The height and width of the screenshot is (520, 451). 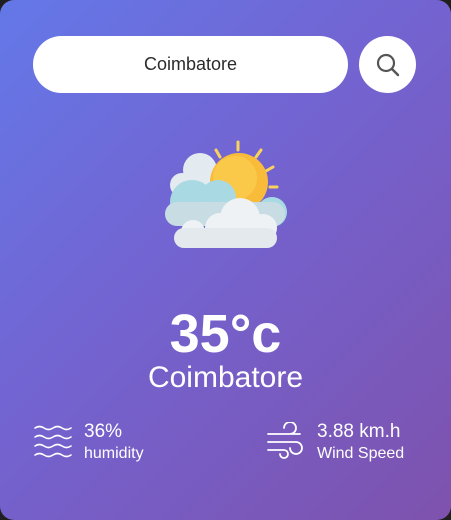 What do you see at coordinates (225, 196) in the screenshot?
I see `sun-behind-clouds-icon` at bounding box center [225, 196].